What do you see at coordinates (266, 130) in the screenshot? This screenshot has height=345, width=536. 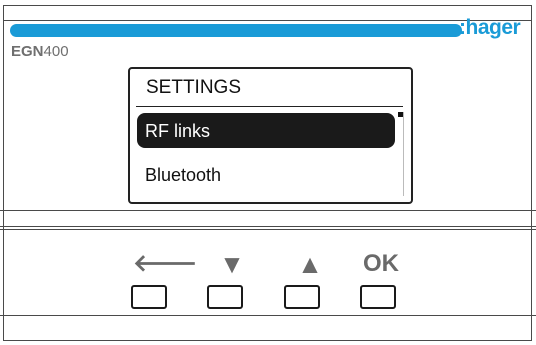 I see `menu-item-rf-links: RF links` at bounding box center [266, 130].